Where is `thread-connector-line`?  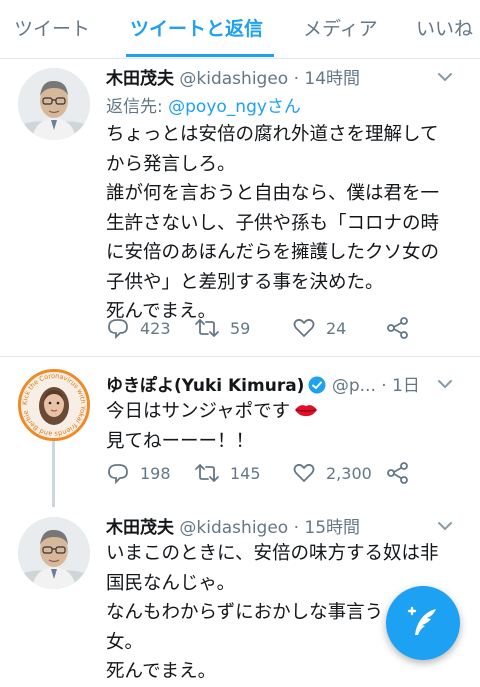 thread-connector-line is located at coordinates (53, 474).